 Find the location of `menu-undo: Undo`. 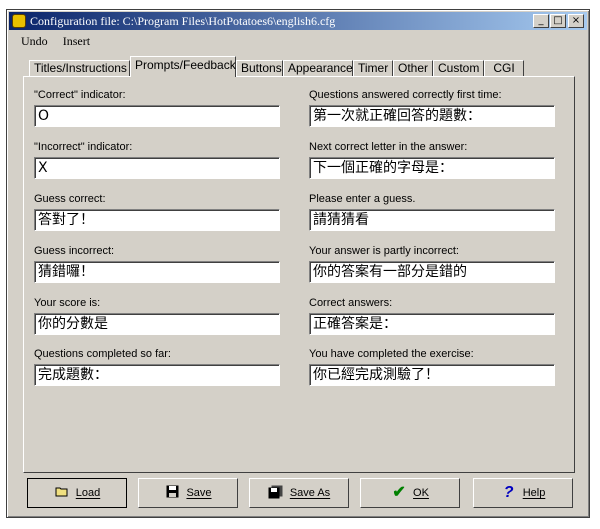

menu-undo: Undo is located at coordinates (34, 41).